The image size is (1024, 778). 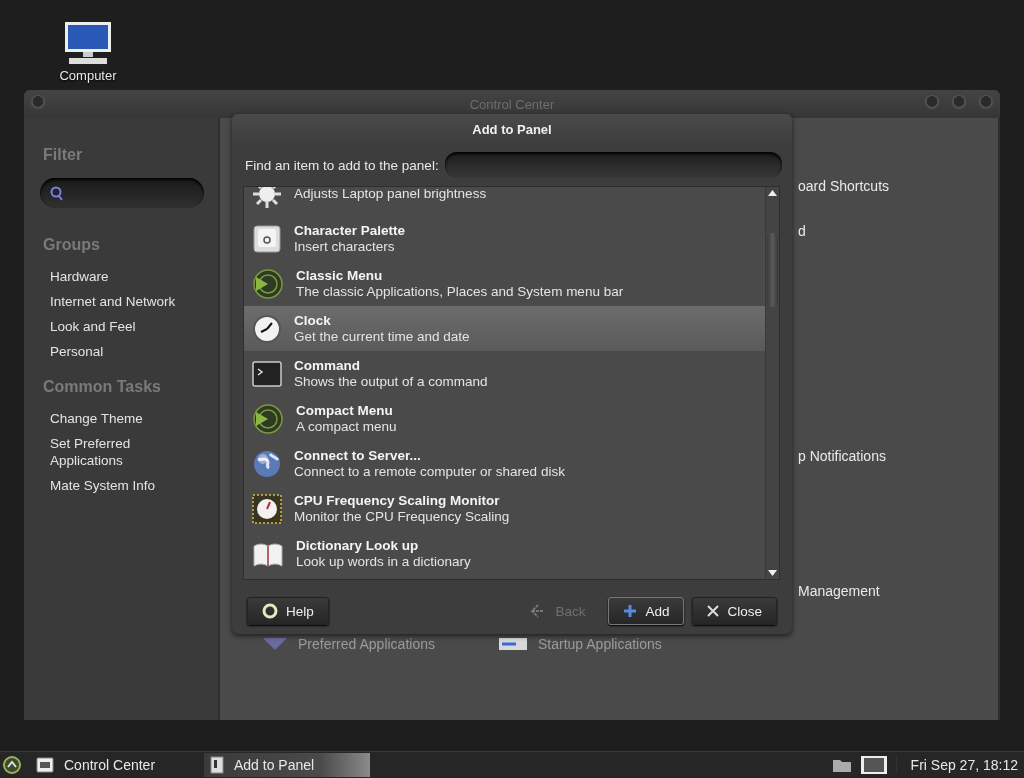 I want to click on workspace-switcher-icon, so click(x=873, y=765).